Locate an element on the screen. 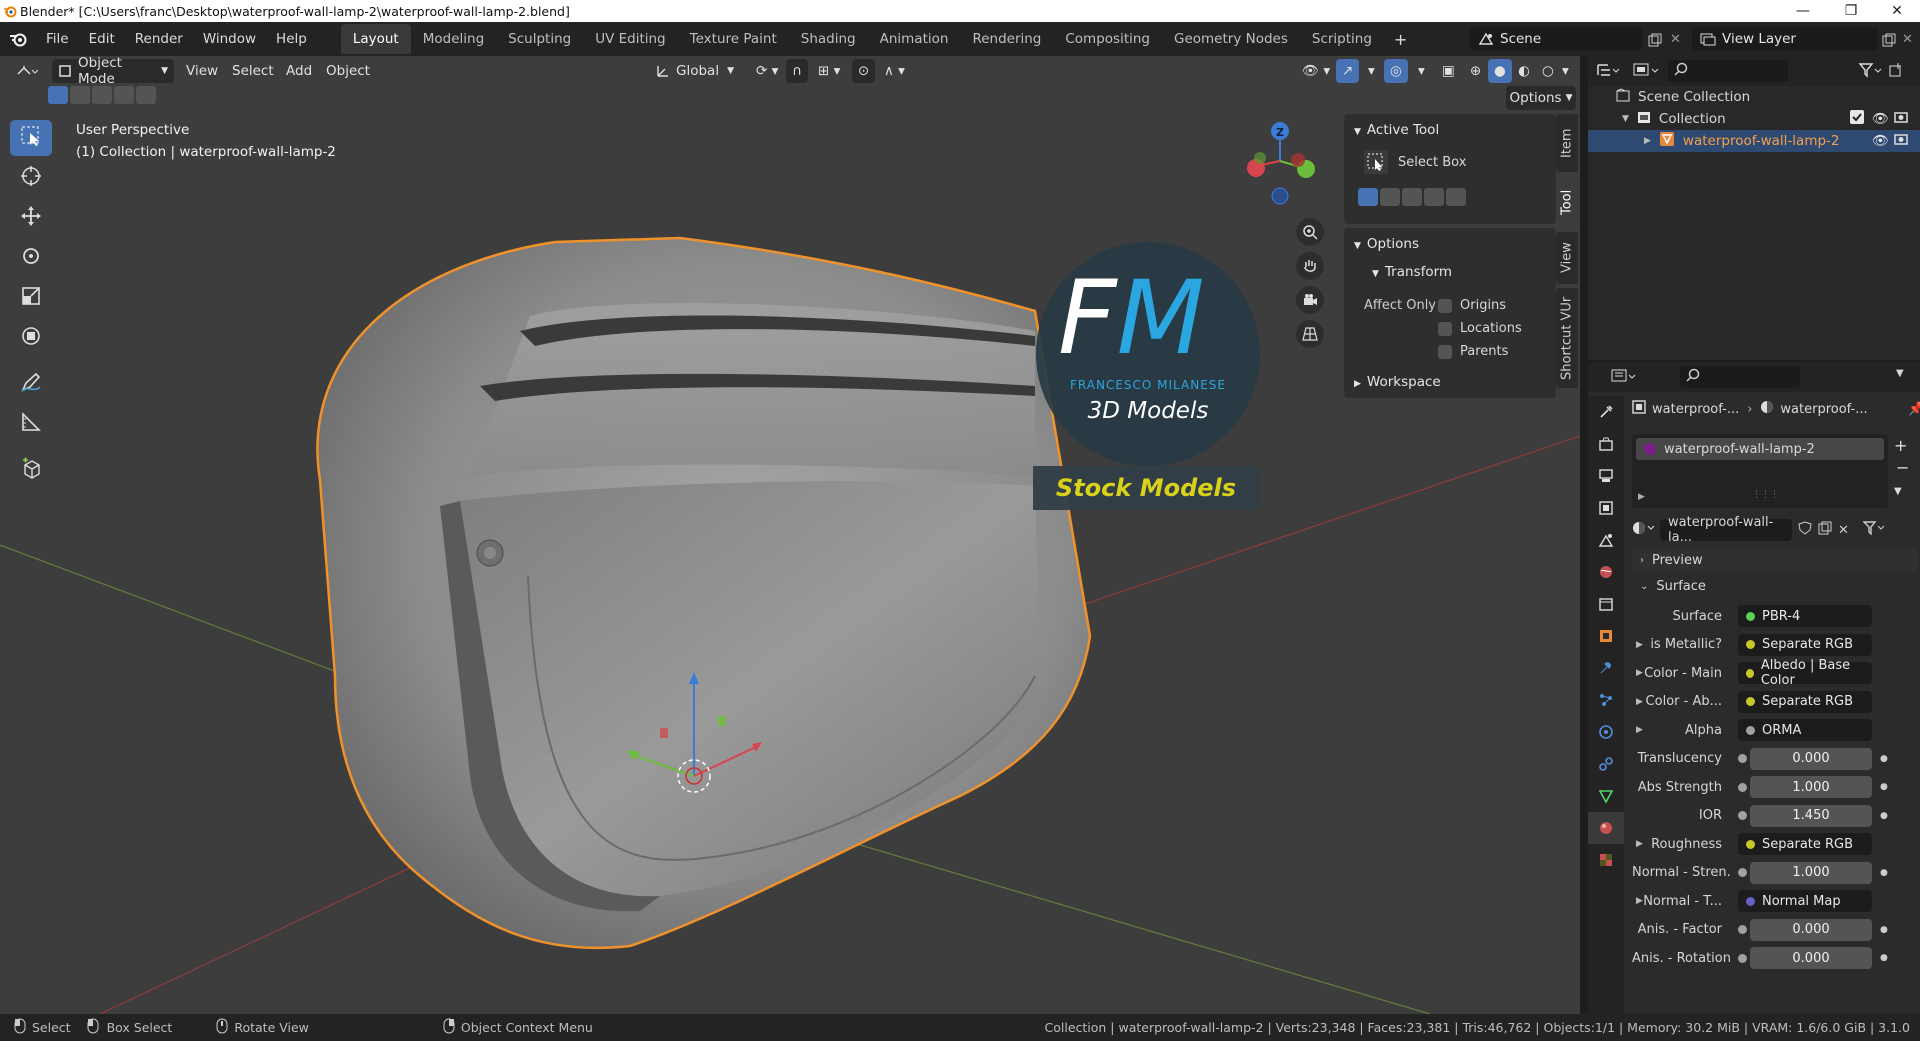 This screenshot has width=1920, height=1041. shading-dropdown: ▾ is located at coordinates (1565, 71).